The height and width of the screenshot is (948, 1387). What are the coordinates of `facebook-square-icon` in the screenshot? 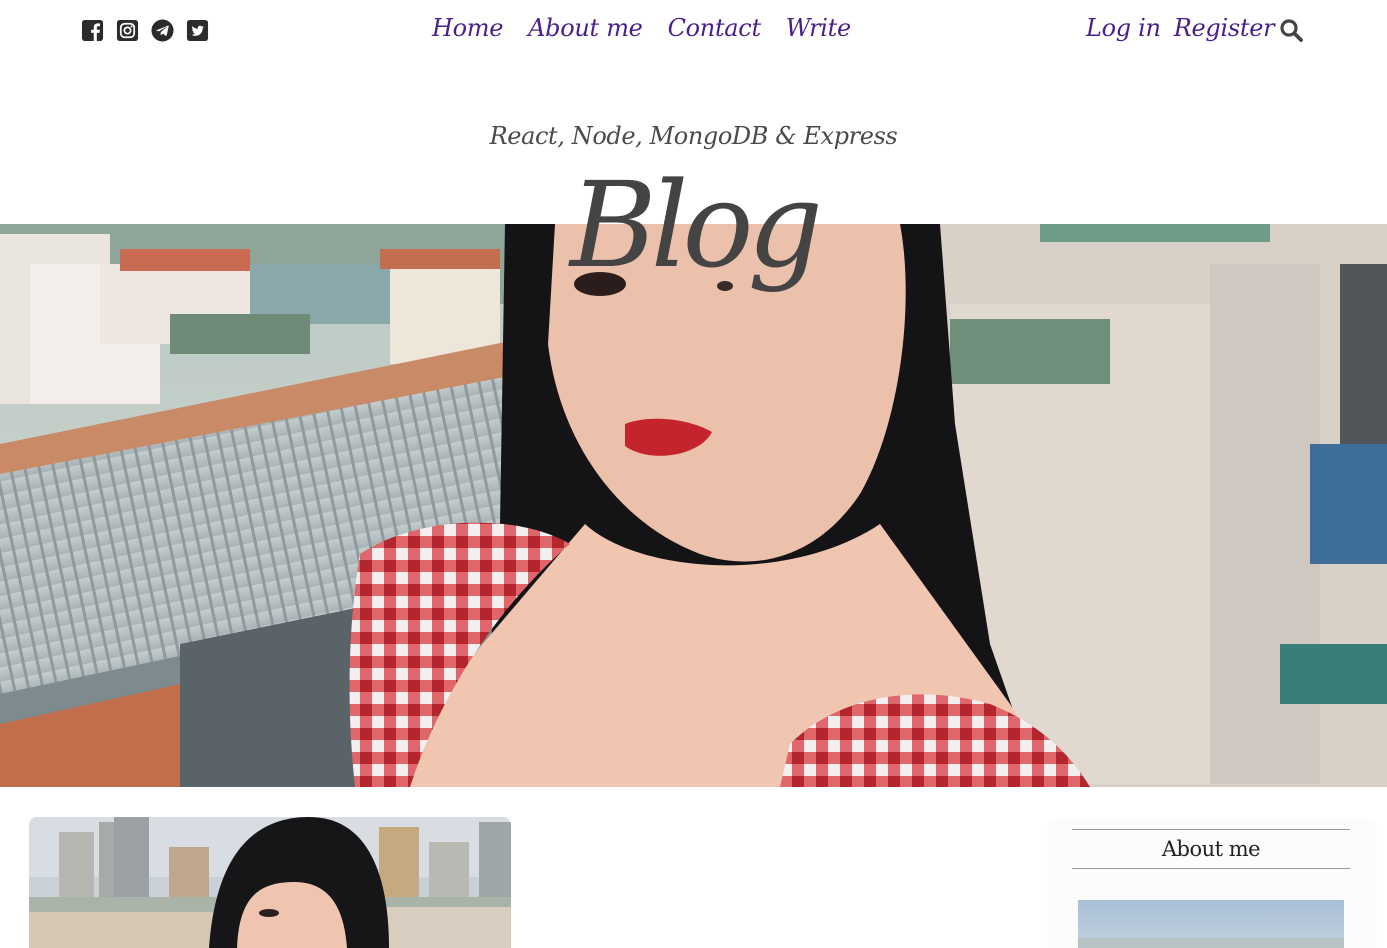 It's located at (92, 30).